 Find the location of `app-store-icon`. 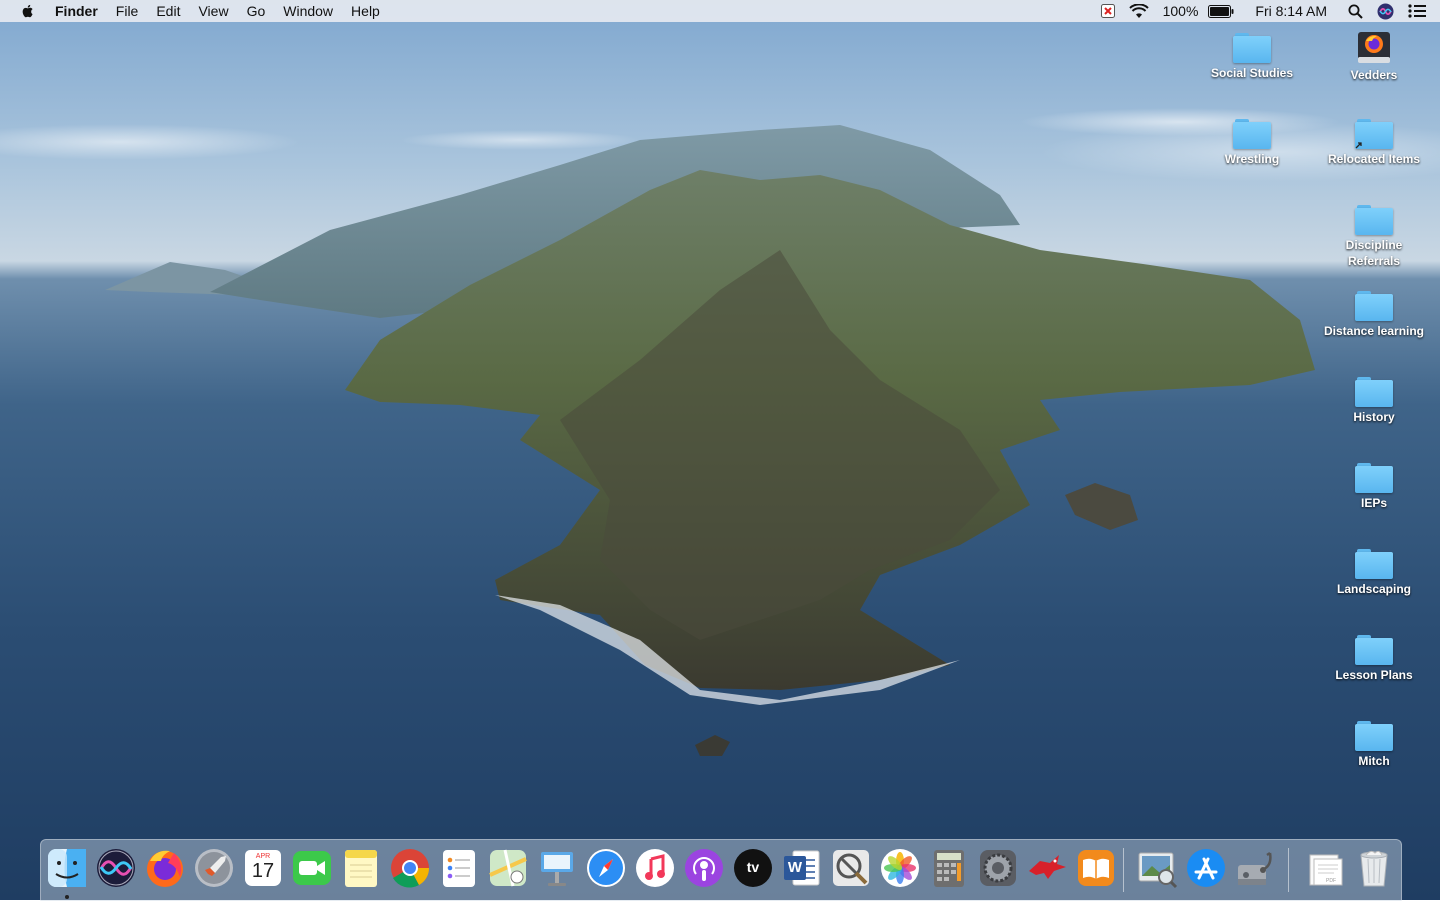

app-store-icon is located at coordinates (1206, 868).